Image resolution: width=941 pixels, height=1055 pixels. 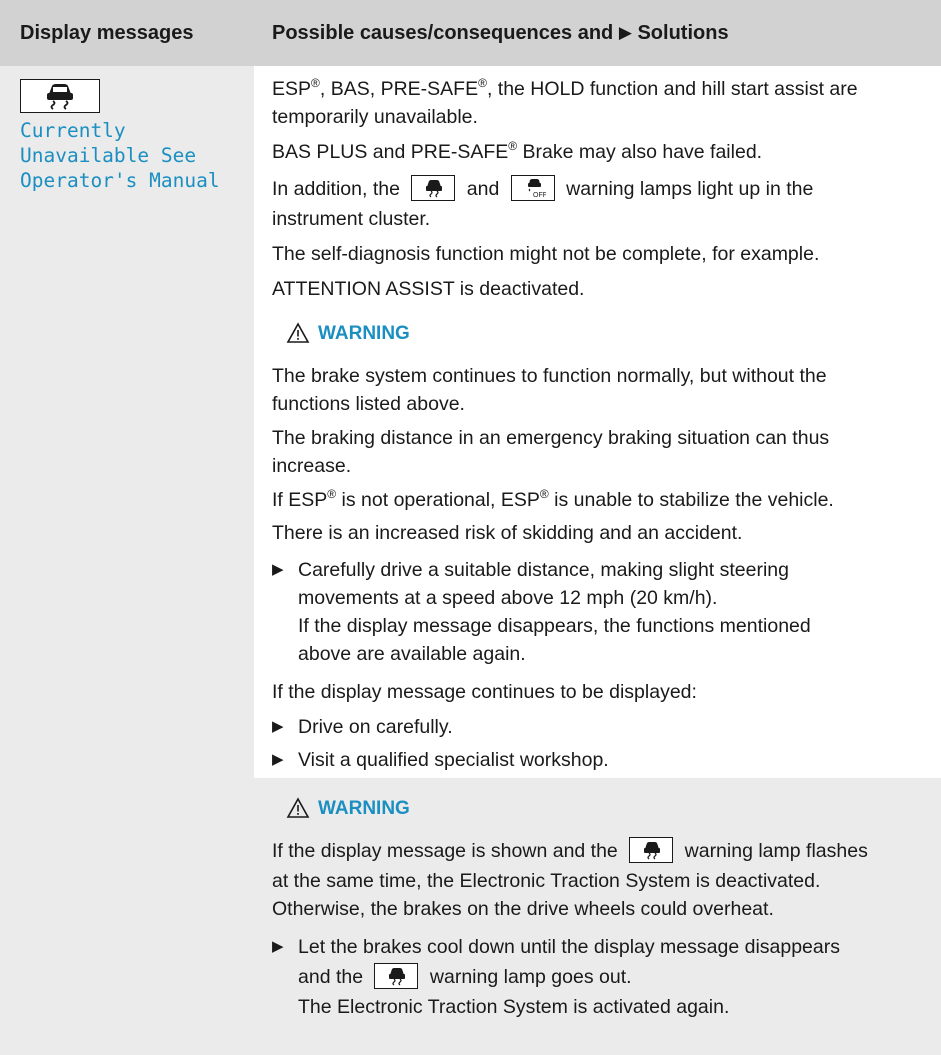 What do you see at coordinates (445, 851) in the screenshot?
I see `text-if-display: If the display message is shown and the` at bounding box center [445, 851].